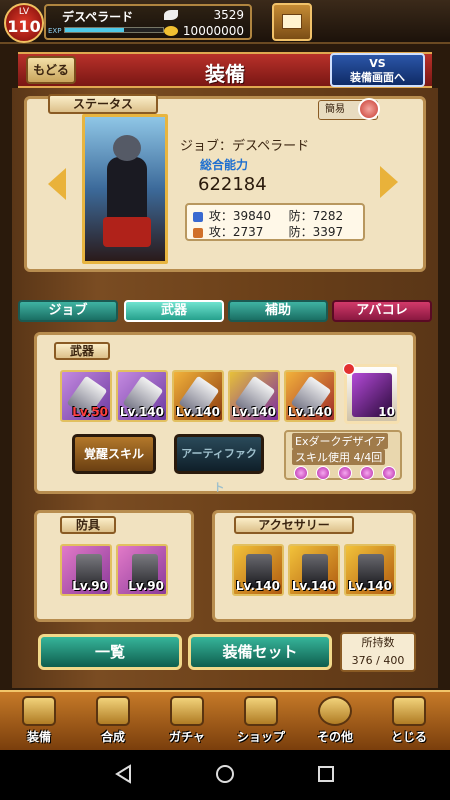  I want to click on defense-2: 防：3397, so click(316, 232).